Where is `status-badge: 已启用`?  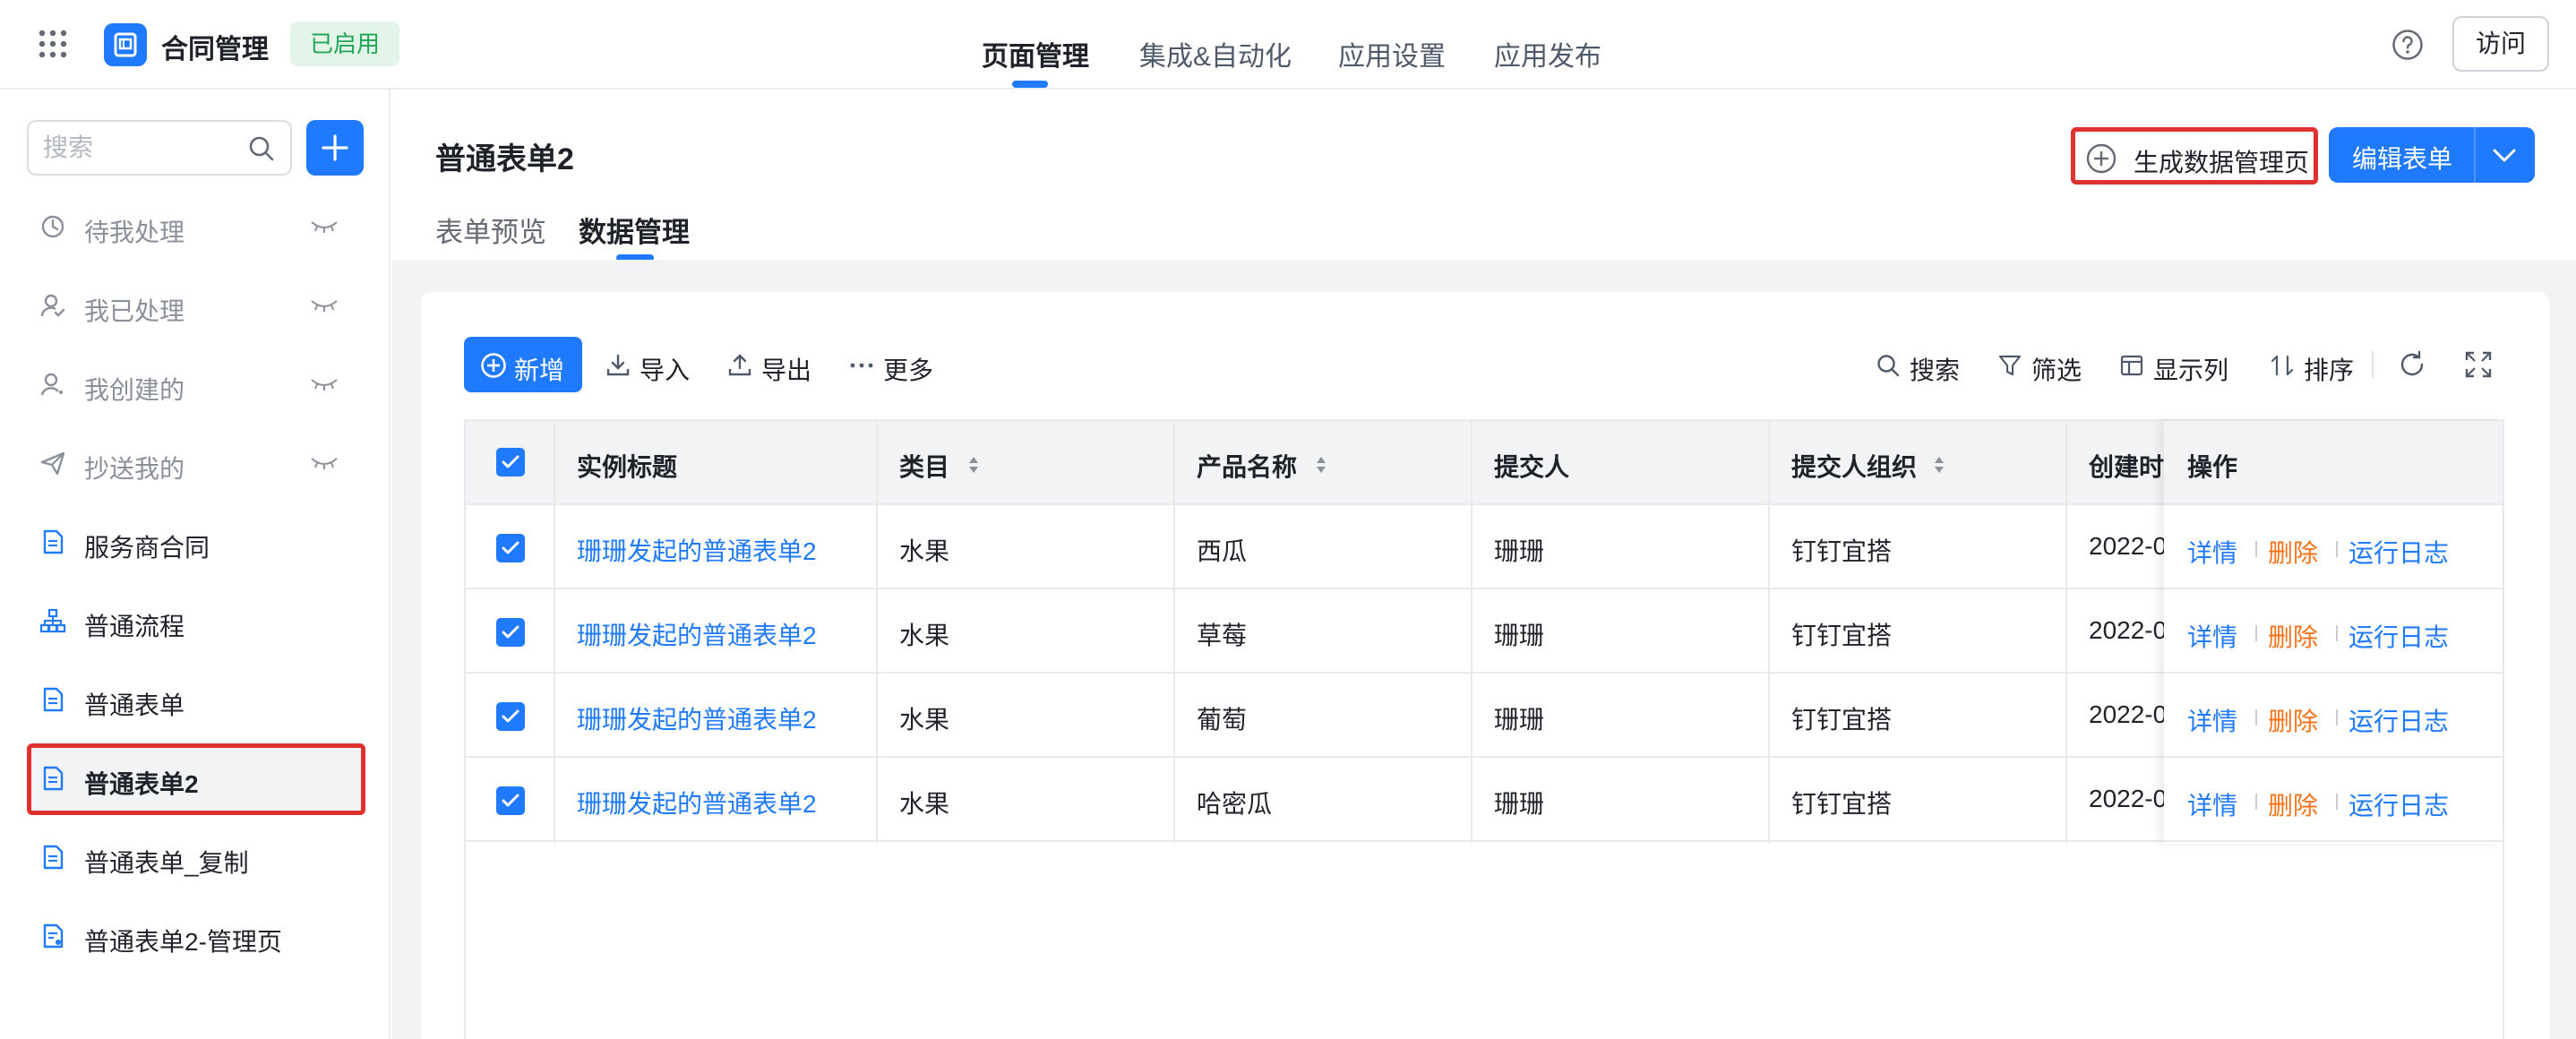
status-badge: 已启用 is located at coordinates (345, 43).